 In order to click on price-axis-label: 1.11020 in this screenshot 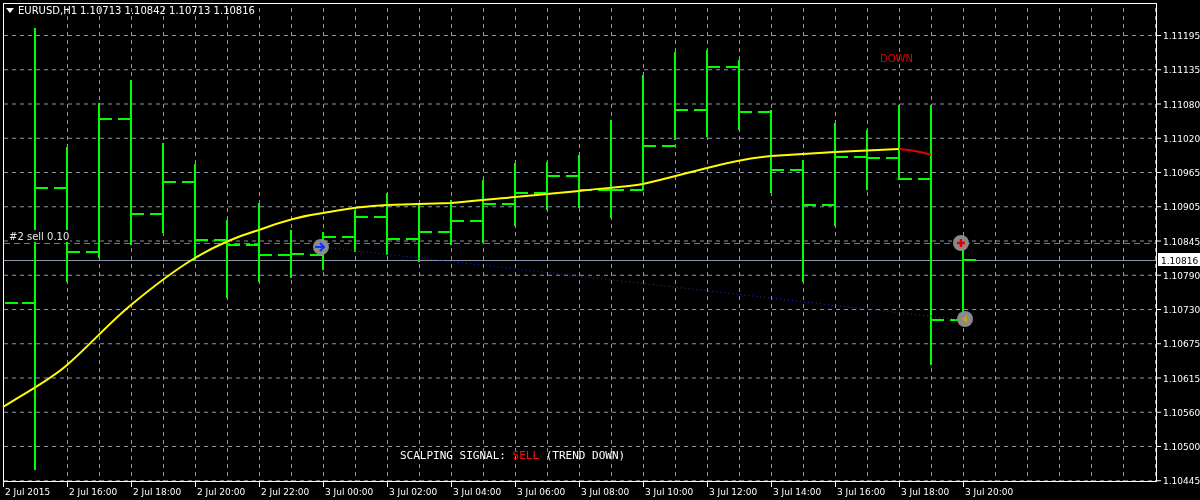, I will do `click(1181, 138)`.